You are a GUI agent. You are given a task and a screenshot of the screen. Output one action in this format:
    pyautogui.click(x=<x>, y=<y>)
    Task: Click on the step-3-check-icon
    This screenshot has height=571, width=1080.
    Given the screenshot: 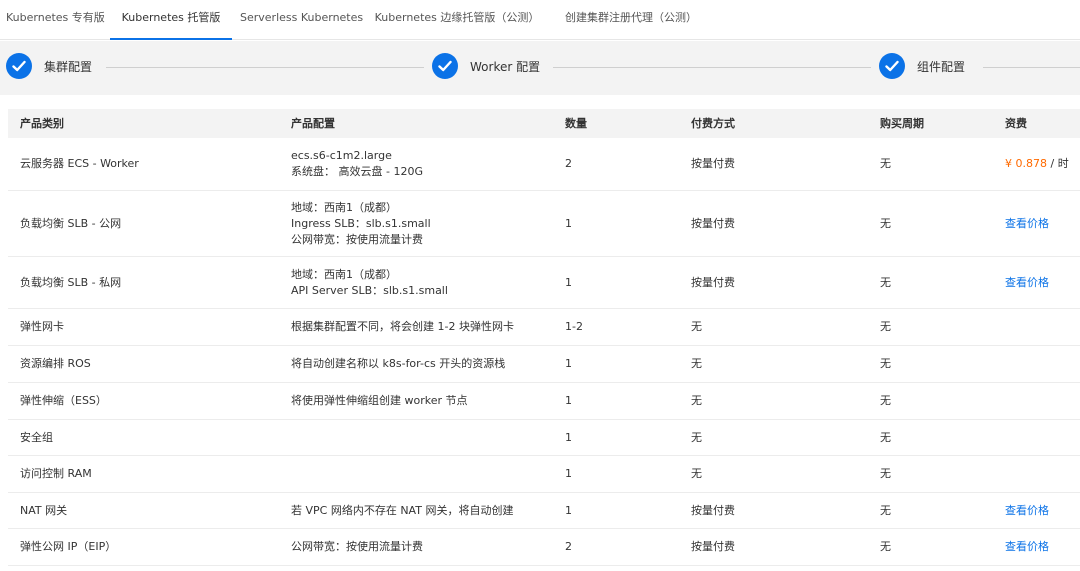 What is the action you would take?
    pyautogui.click(x=892, y=66)
    